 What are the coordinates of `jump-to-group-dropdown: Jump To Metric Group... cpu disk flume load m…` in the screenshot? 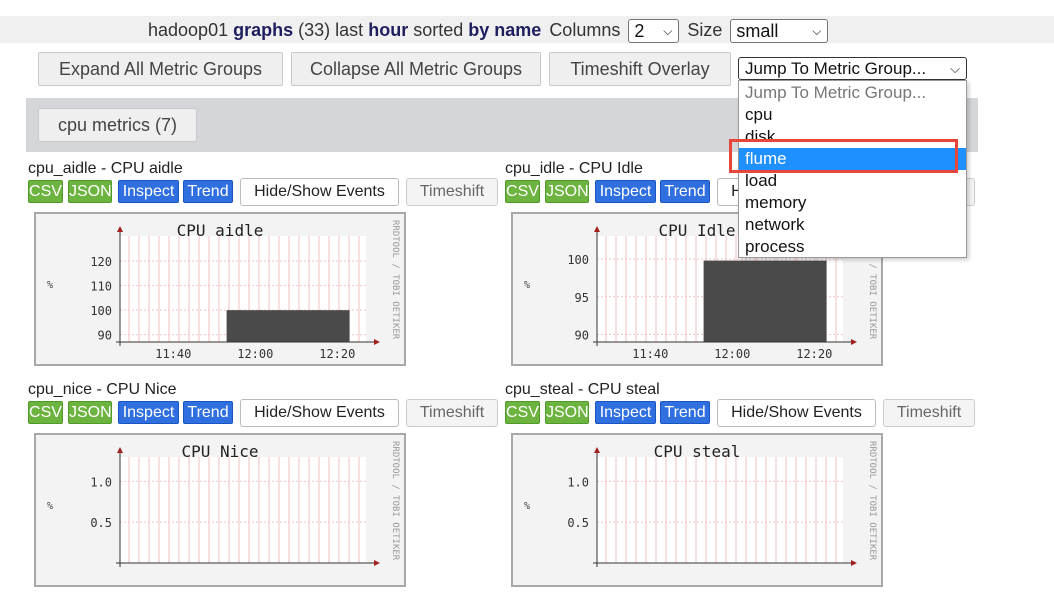 It's located at (852, 169).